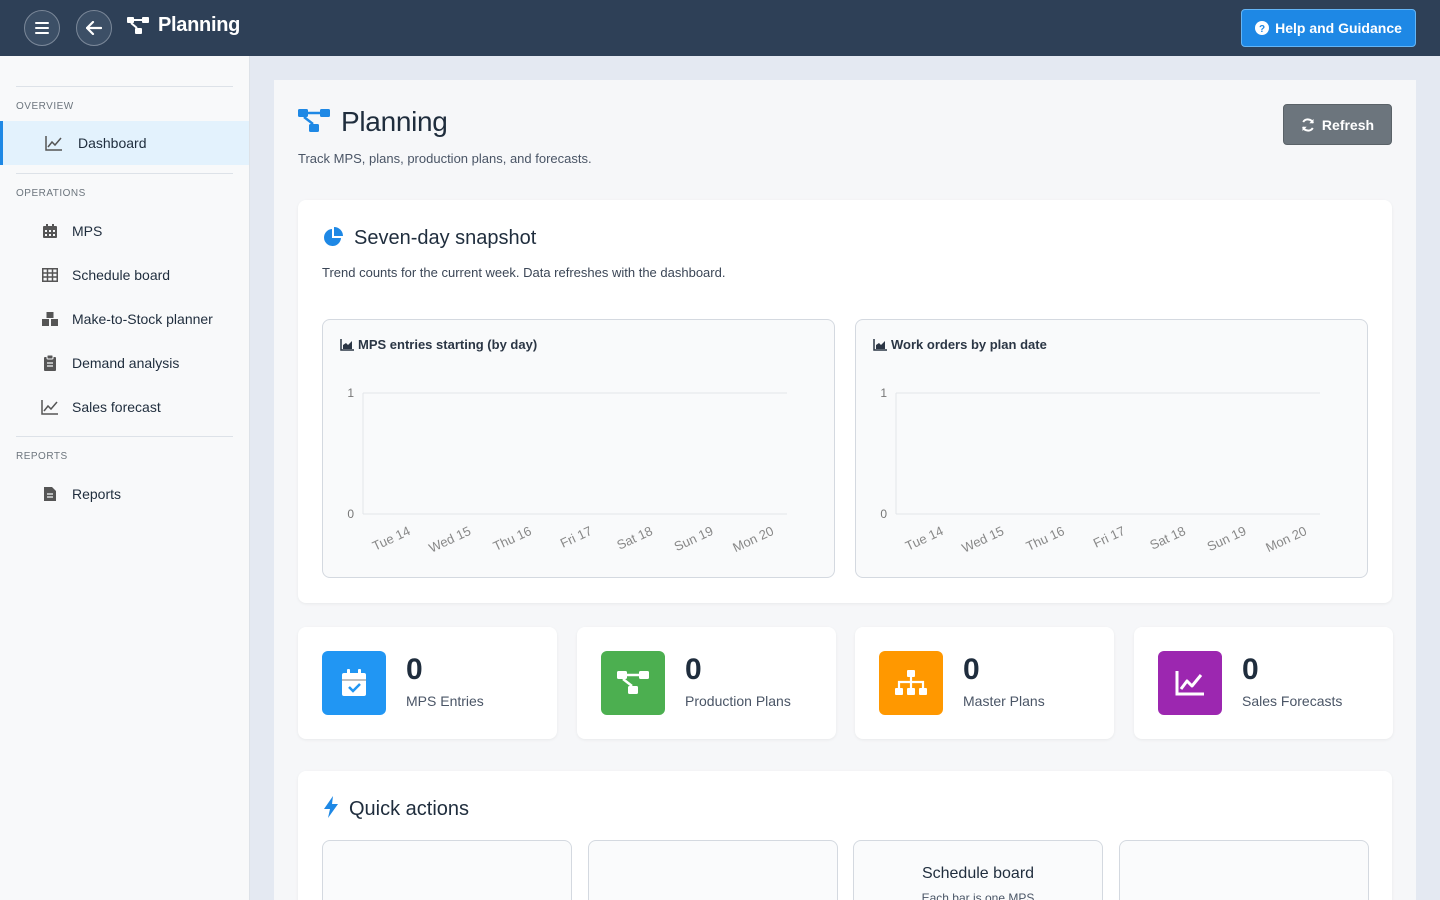 The image size is (1440, 900). I want to click on back-button, so click(94, 28).